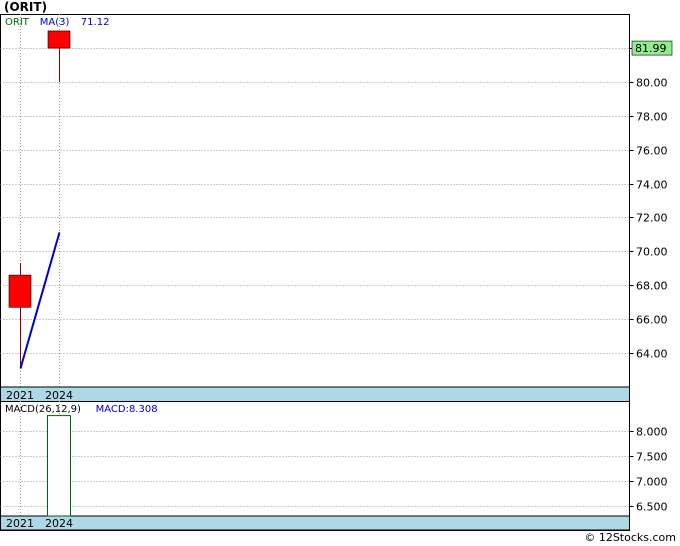  What do you see at coordinates (652, 432) in the screenshot?
I see `y-tick-label: 8.000` at bounding box center [652, 432].